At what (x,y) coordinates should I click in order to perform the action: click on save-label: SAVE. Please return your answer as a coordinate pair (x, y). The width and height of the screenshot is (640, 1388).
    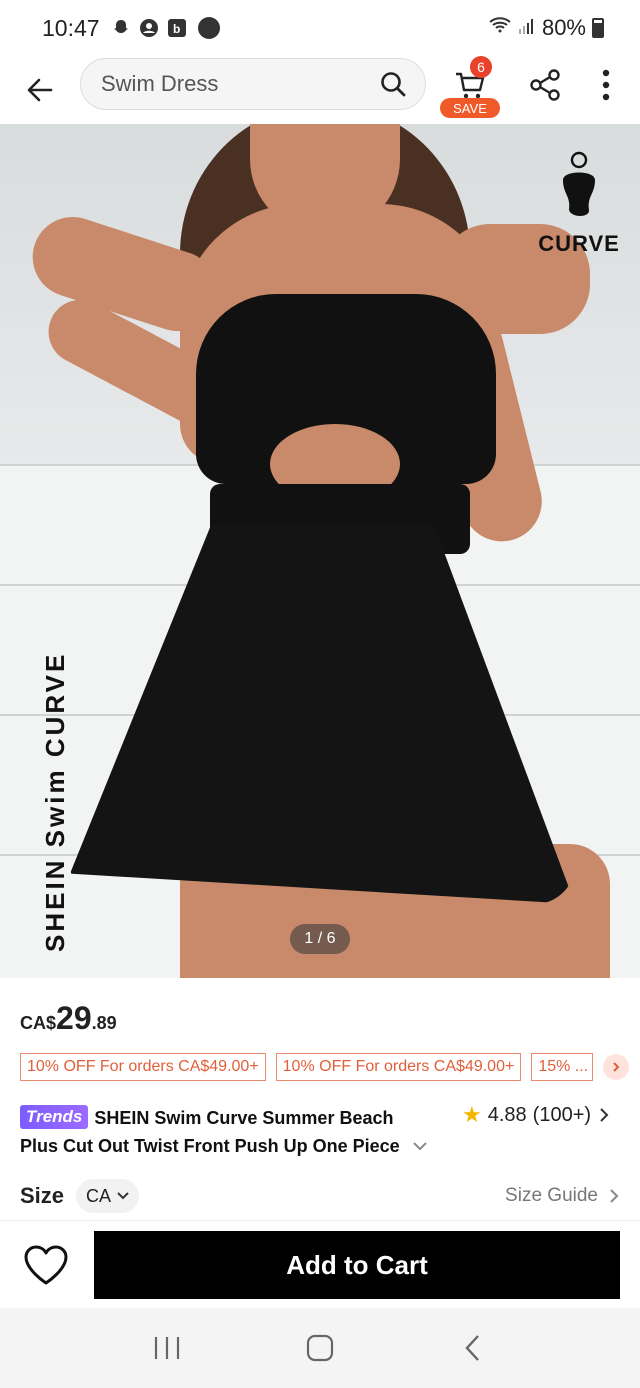
    Looking at the image, I should click on (470, 108).